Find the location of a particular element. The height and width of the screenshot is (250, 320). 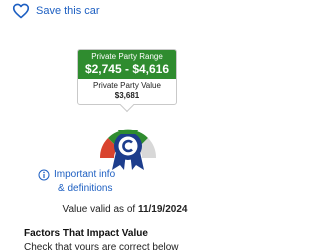

range-header: Private Party Range $2,745 - $4,616 is located at coordinates (127, 64).